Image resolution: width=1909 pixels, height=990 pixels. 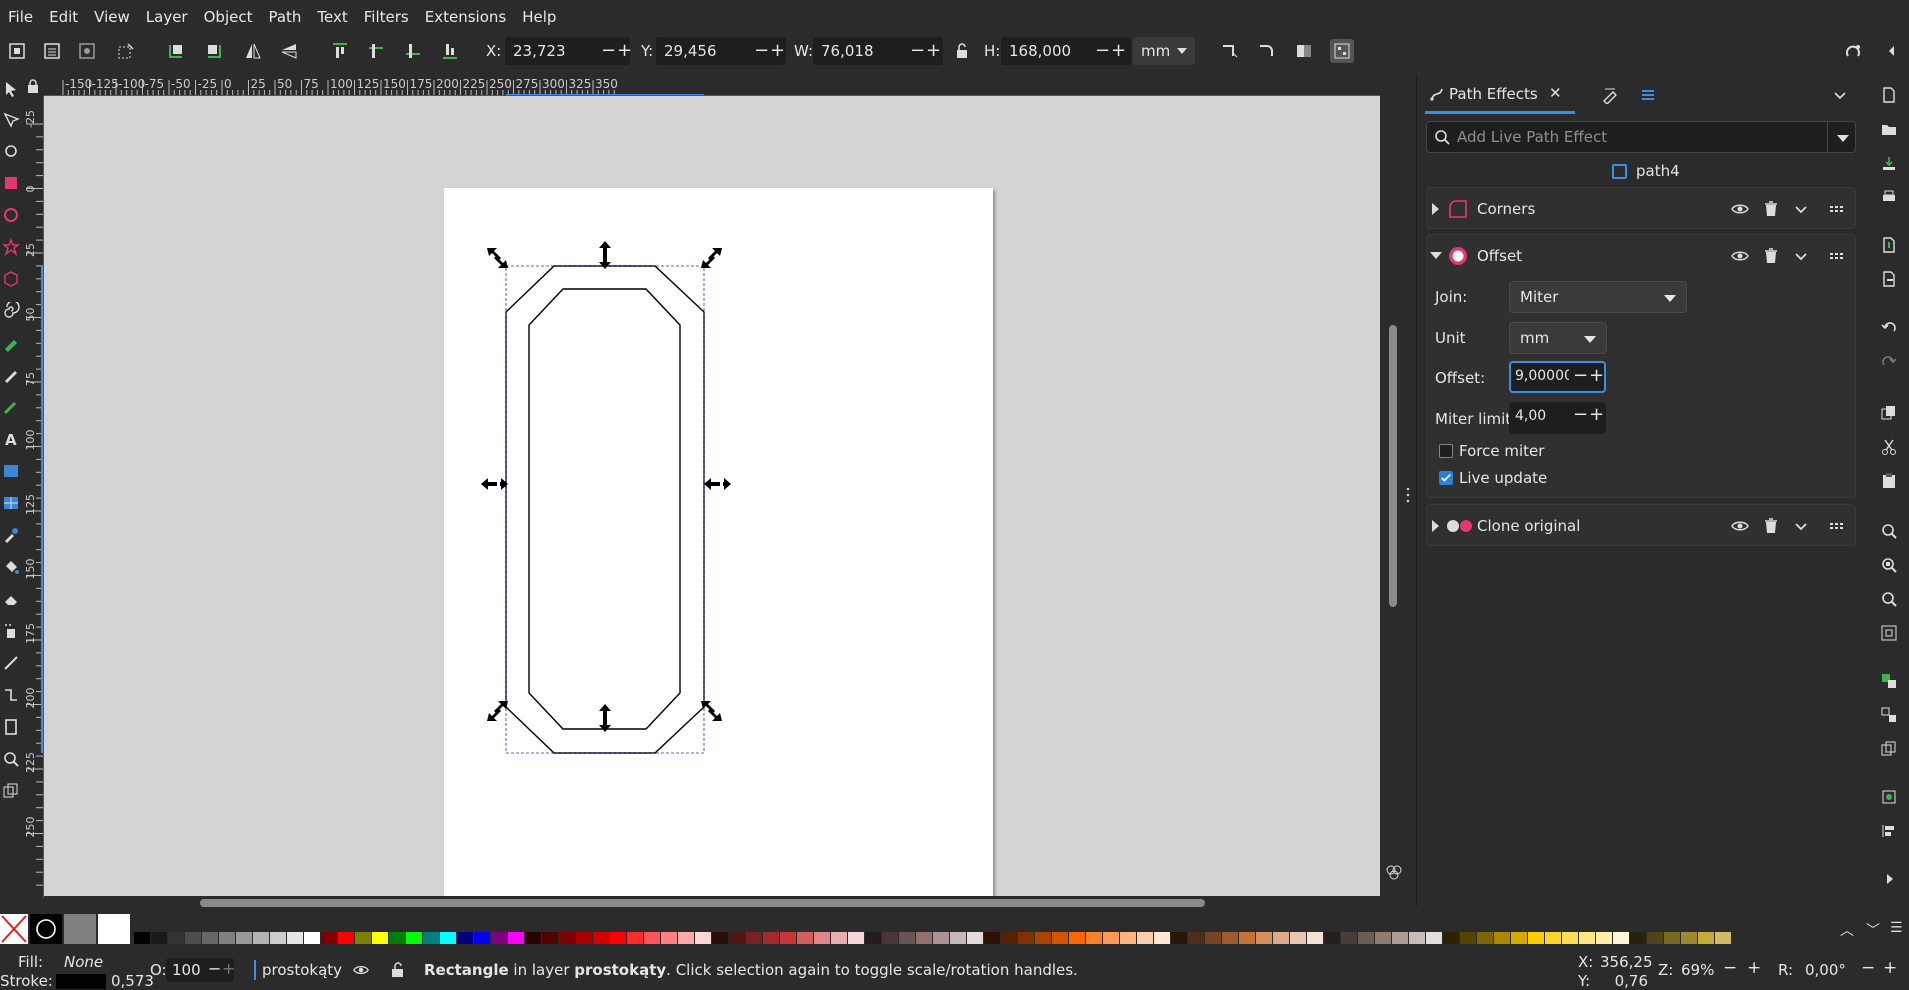 I want to click on expand-arrow-icon, so click(x=1435, y=209).